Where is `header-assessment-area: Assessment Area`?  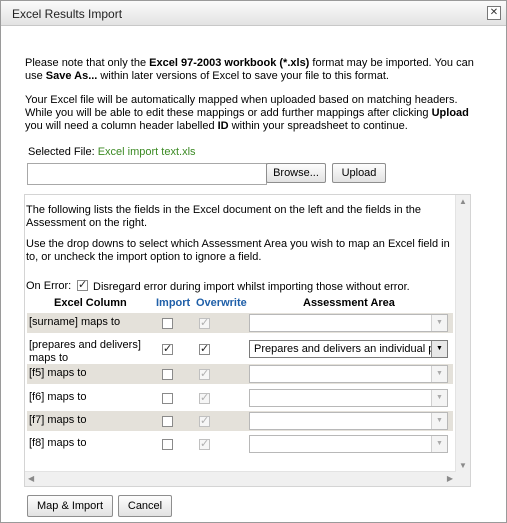 header-assessment-area: Assessment Area is located at coordinates (349, 303).